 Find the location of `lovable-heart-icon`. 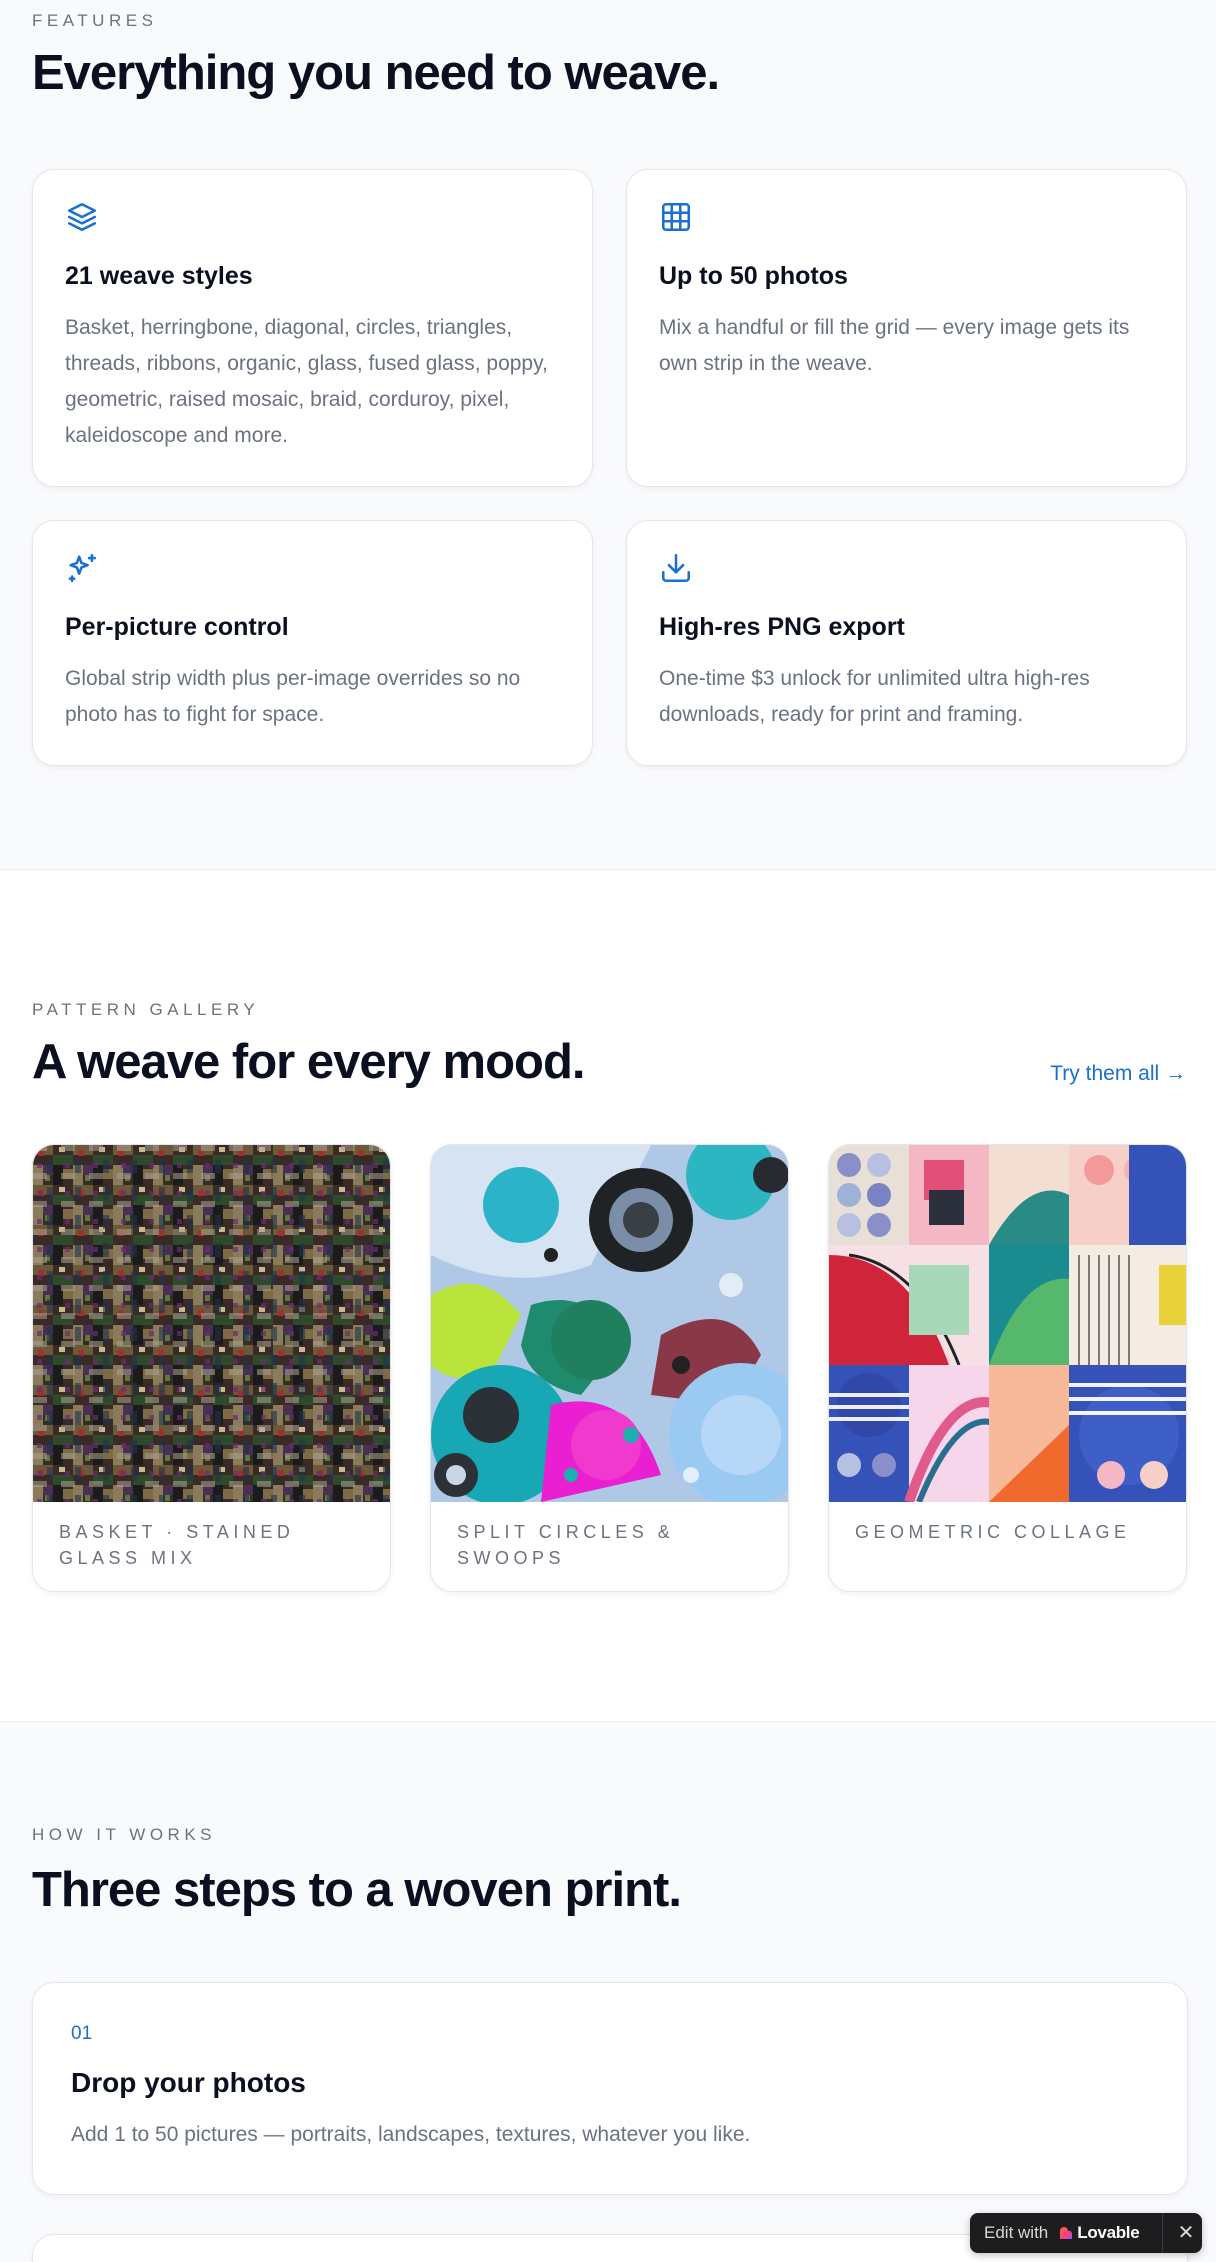

lovable-heart-icon is located at coordinates (1066, 2233).